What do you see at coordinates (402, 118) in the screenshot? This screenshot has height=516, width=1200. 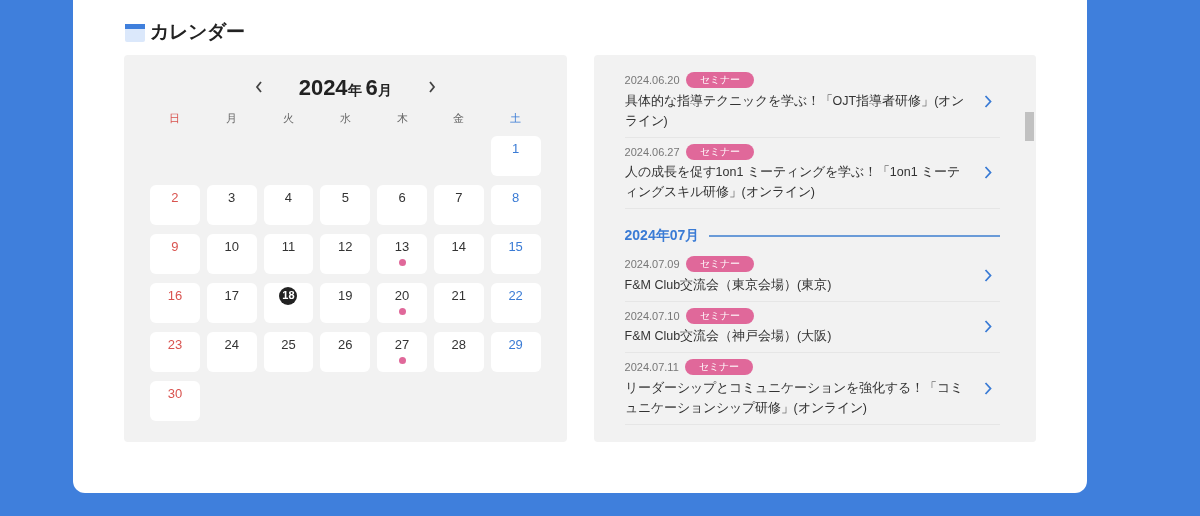 I see `weekday-label: 木` at bounding box center [402, 118].